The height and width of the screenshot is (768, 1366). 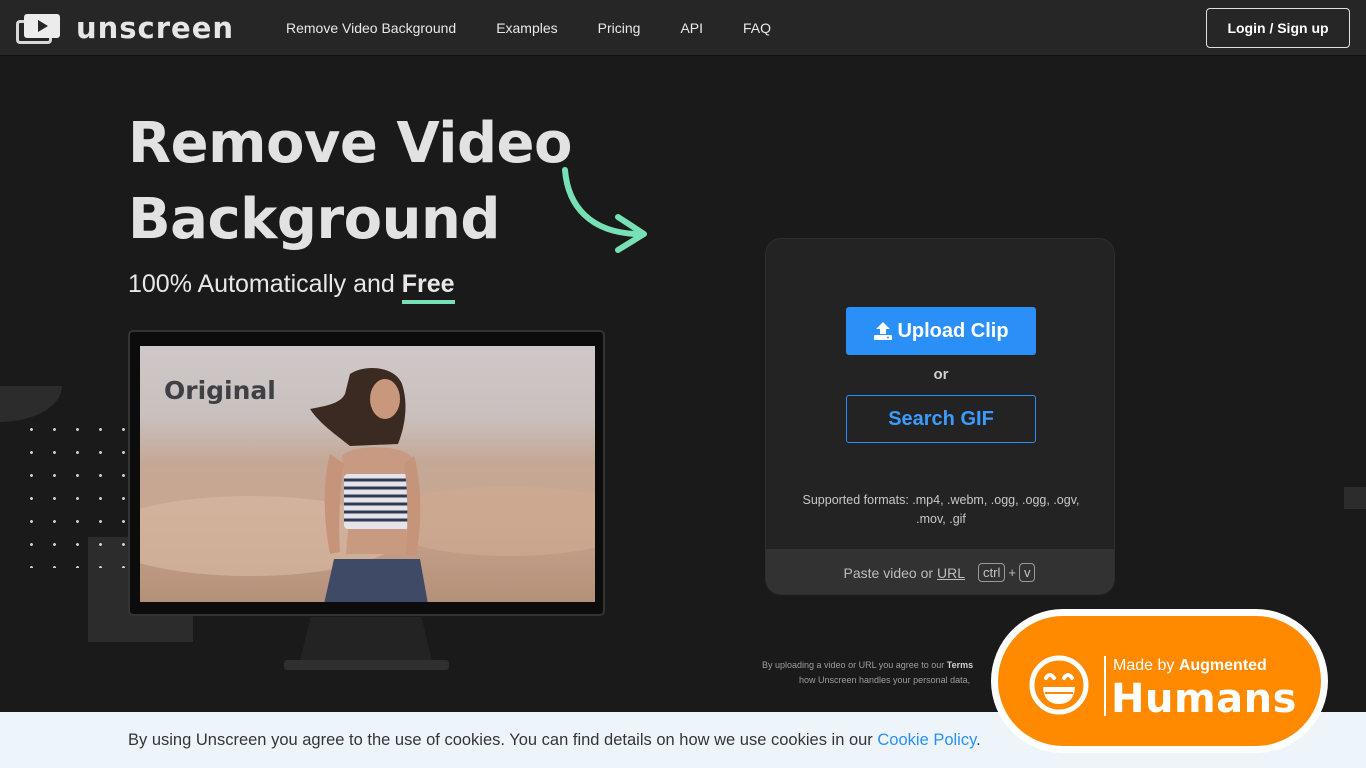 What do you see at coordinates (883, 331) in the screenshot?
I see `upload-icon` at bounding box center [883, 331].